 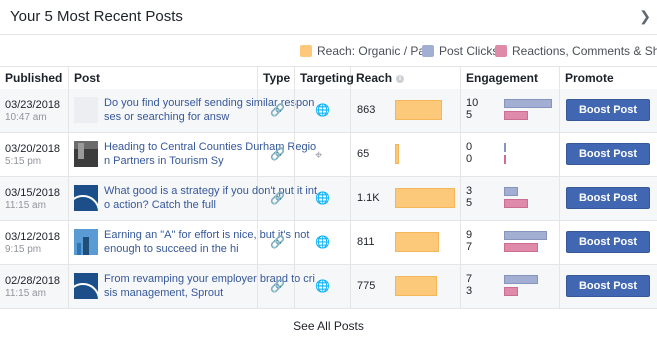 I want to click on reach-value: 863, so click(x=366, y=110).